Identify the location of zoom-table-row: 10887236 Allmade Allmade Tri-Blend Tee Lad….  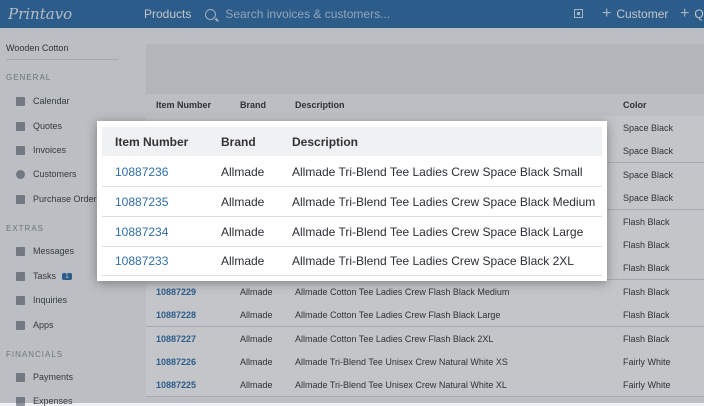
(352, 172).